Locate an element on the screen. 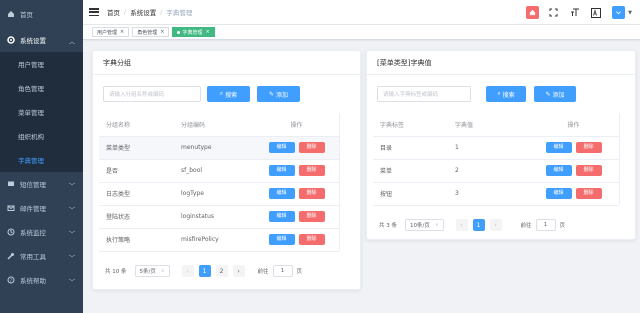 The width and height of the screenshot is (640, 313). sidebar-item-mail: 邮件管理 ﹀ is located at coordinates (41, 208).